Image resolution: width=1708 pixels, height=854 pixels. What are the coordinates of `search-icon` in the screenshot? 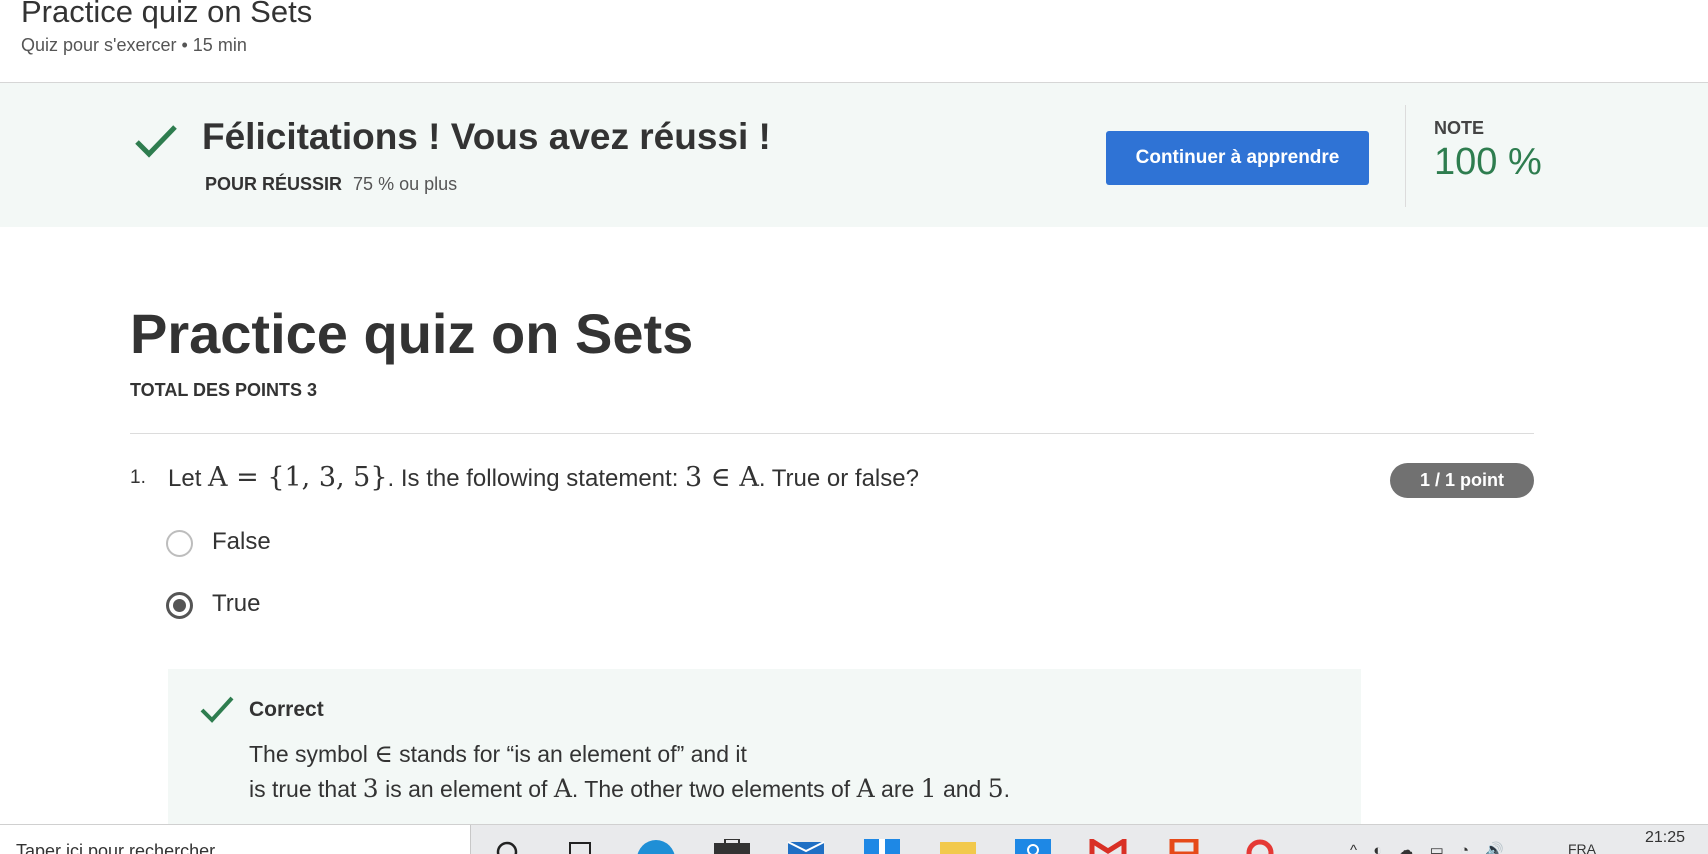 It's located at (508, 846).